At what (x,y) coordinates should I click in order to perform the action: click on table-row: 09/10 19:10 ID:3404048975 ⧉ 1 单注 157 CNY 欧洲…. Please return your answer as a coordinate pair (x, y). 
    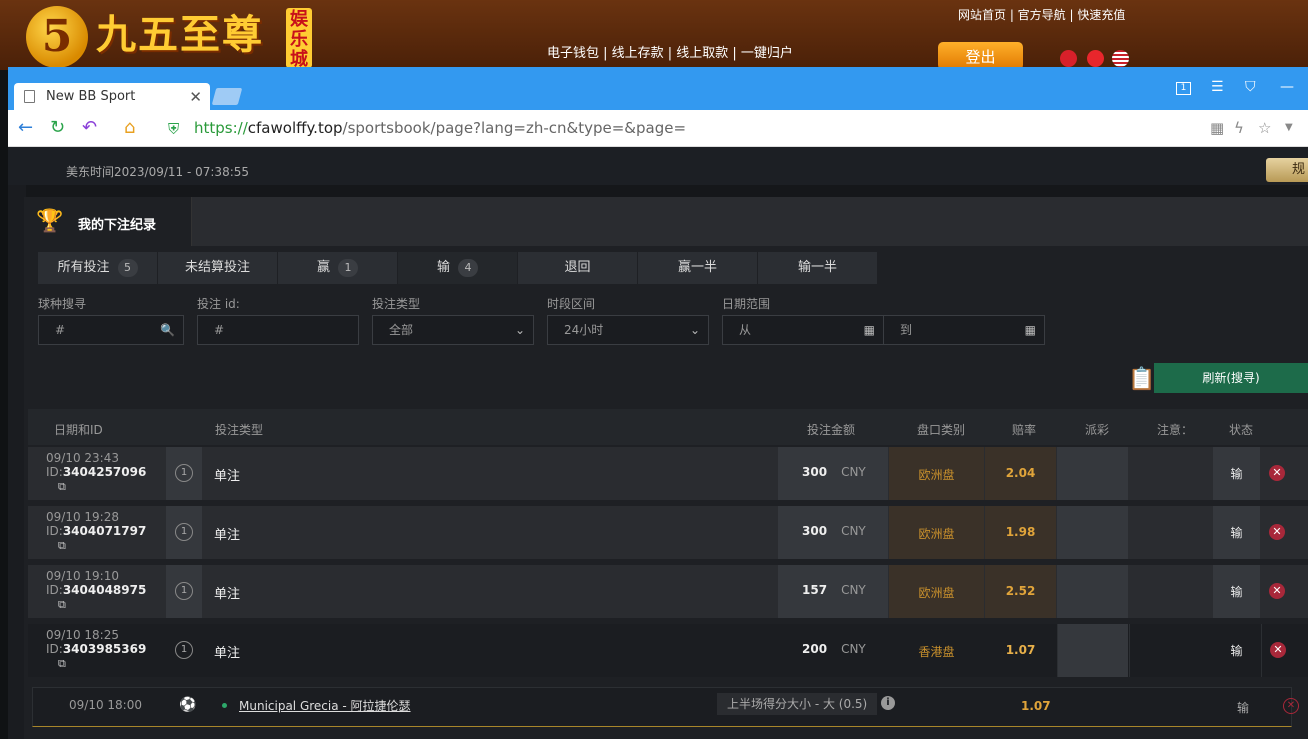
    Looking at the image, I should click on (668, 591).